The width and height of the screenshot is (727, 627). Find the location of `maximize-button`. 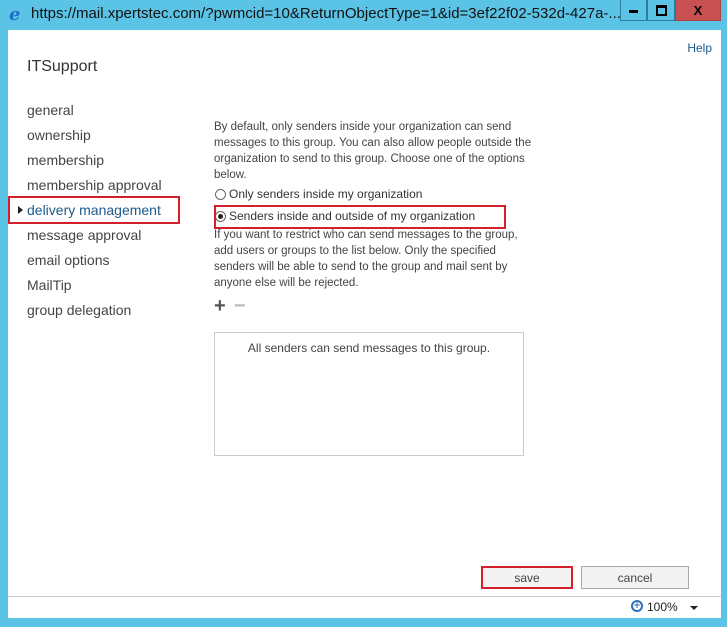

maximize-button is located at coordinates (661, 10).